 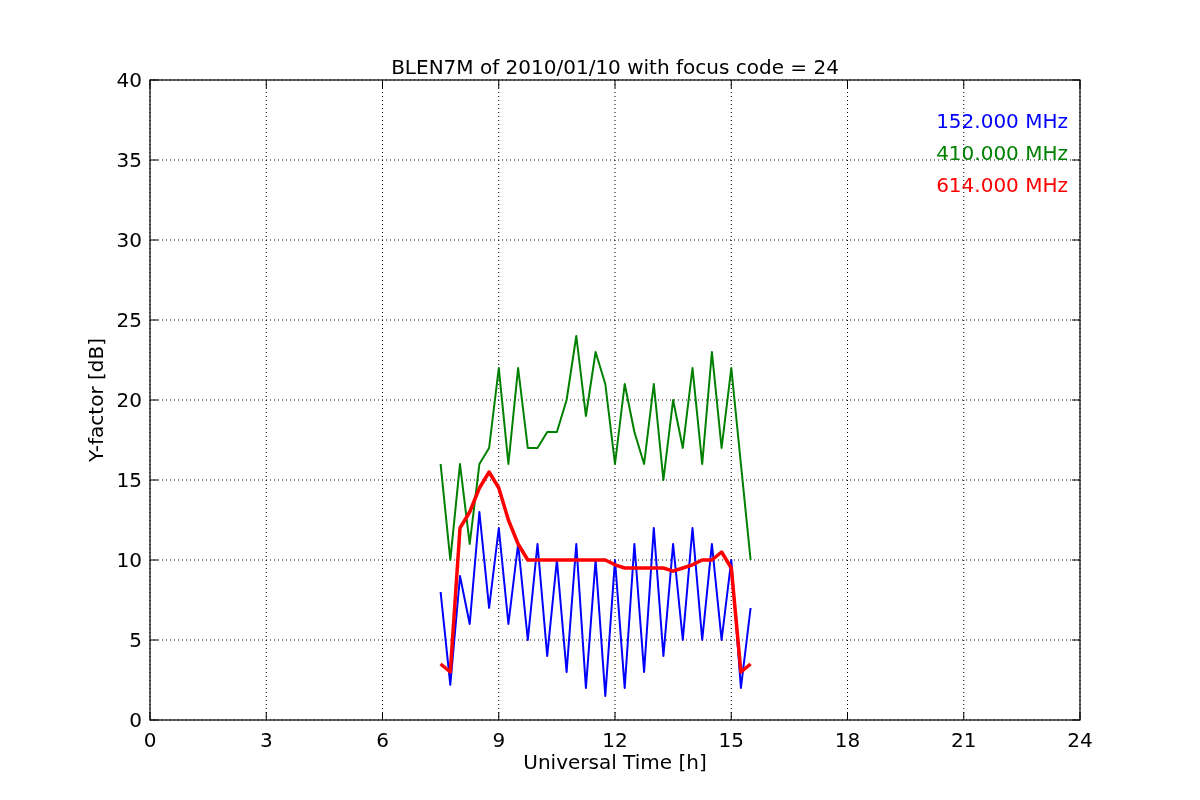 I want to click on tick-label: 21, so click(x=964, y=740).